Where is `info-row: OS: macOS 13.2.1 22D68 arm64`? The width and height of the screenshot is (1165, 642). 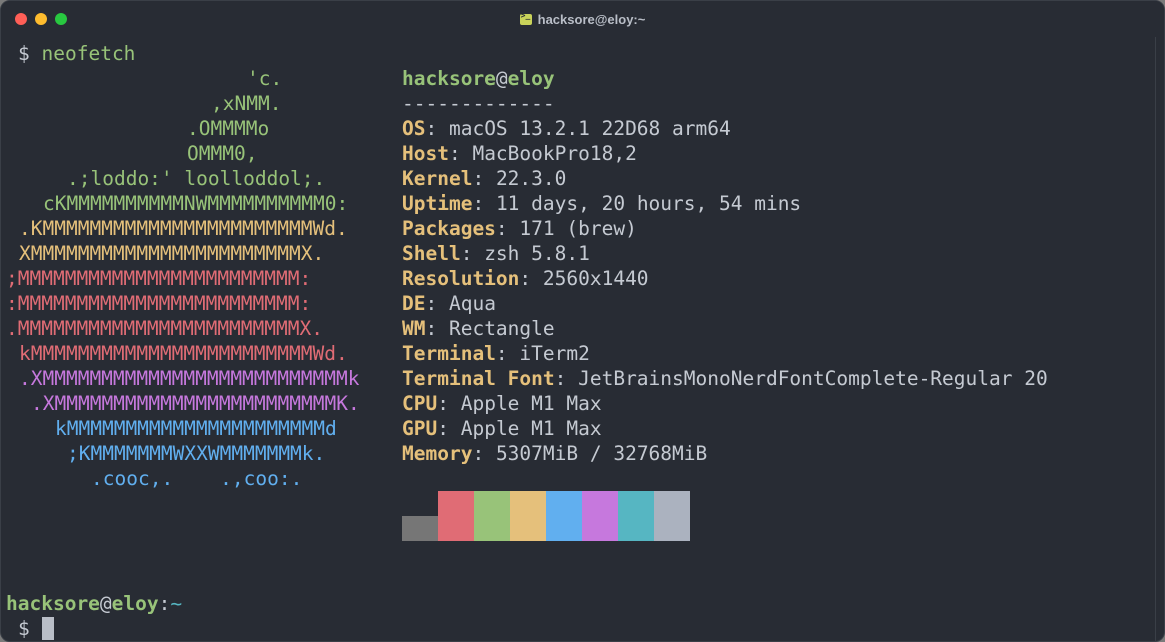 info-row: OS: macOS 13.2.1 22D68 arm64 is located at coordinates (566, 128).